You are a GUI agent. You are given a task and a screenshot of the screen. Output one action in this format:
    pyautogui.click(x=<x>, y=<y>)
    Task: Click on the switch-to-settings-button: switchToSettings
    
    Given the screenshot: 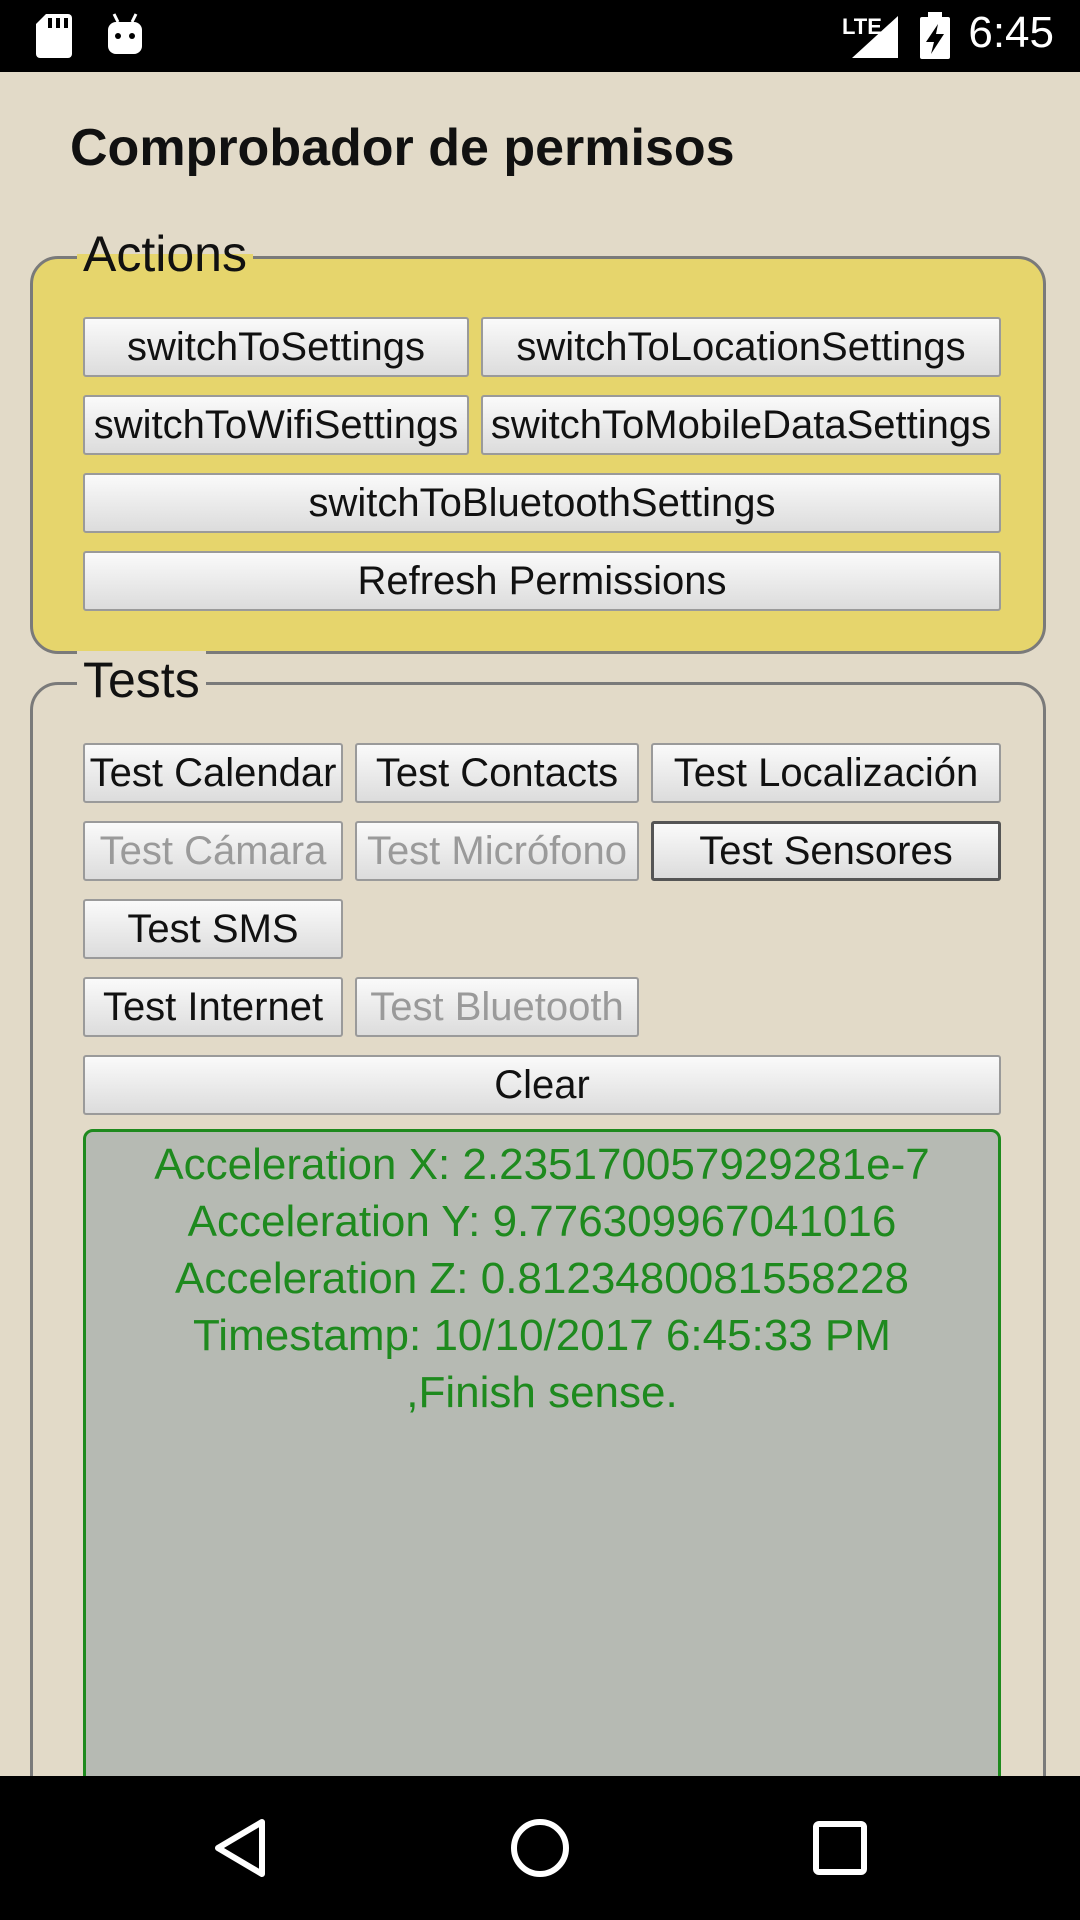 What is the action you would take?
    pyautogui.click(x=276, y=347)
    